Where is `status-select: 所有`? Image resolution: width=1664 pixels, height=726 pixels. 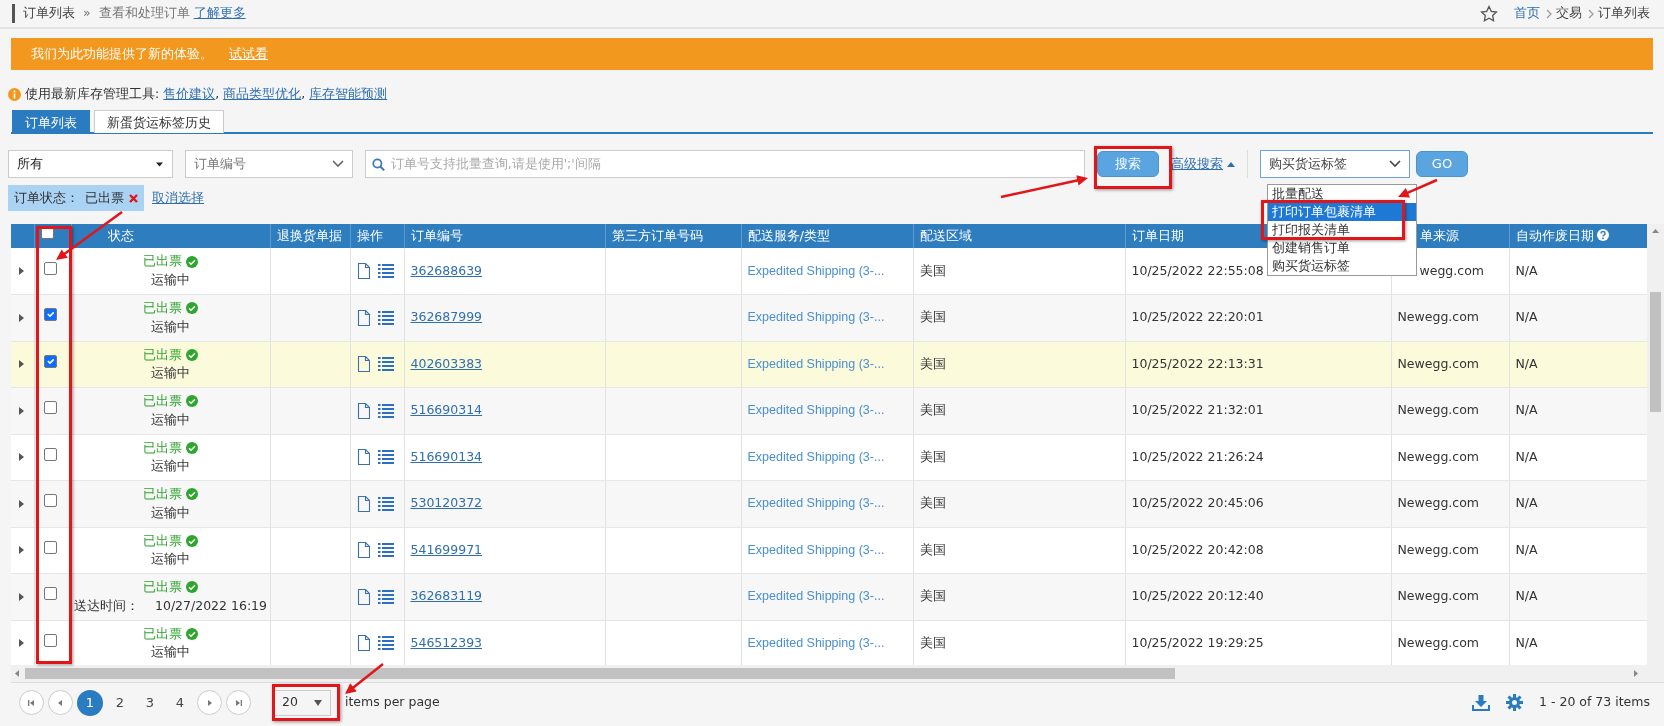 status-select: 所有 is located at coordinates (90, 164).